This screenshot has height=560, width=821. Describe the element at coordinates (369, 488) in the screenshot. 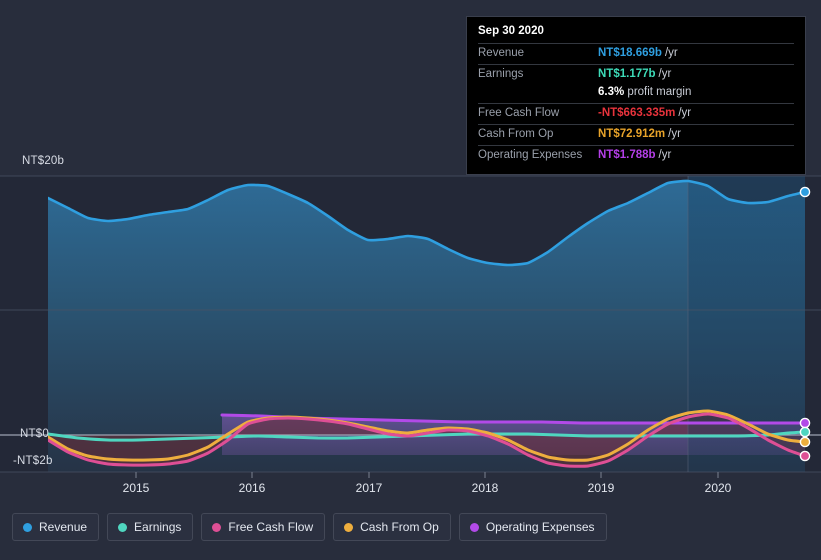

I see `x-axis-tick-2017: 2017` at that location.